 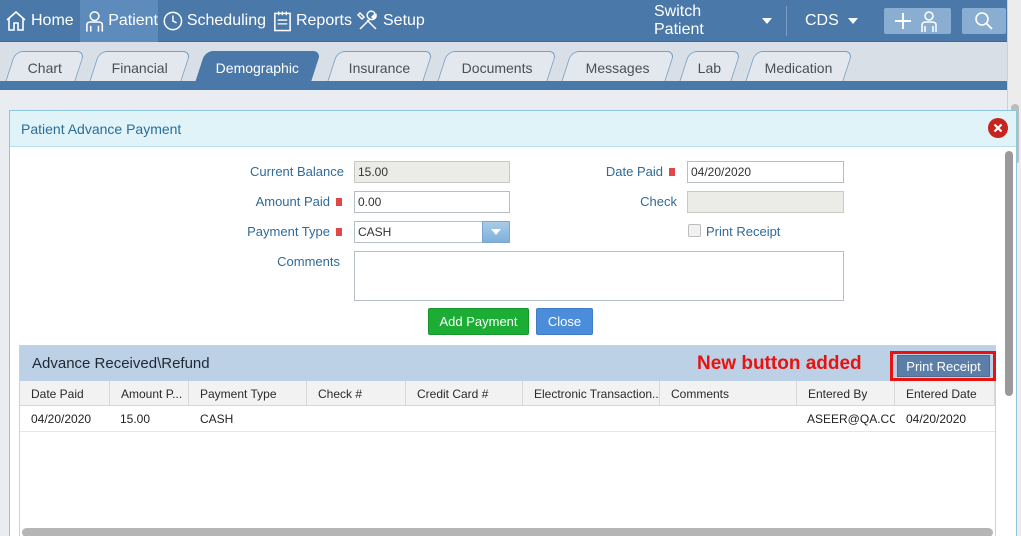 I want to click on nav-patient: Patient, so click(x=119, y=21).